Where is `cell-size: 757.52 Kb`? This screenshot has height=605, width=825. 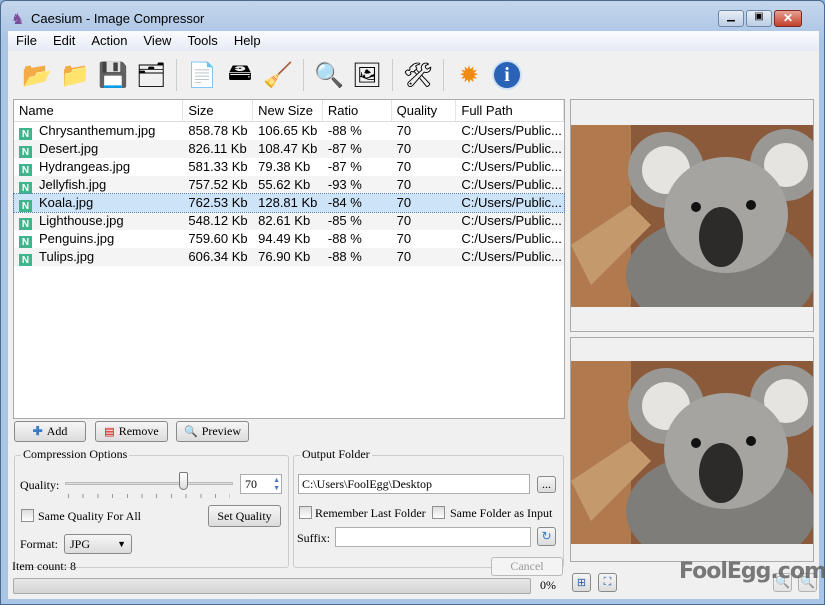 cell-size: 757.52 Kb is located at coordinates (218, 185).